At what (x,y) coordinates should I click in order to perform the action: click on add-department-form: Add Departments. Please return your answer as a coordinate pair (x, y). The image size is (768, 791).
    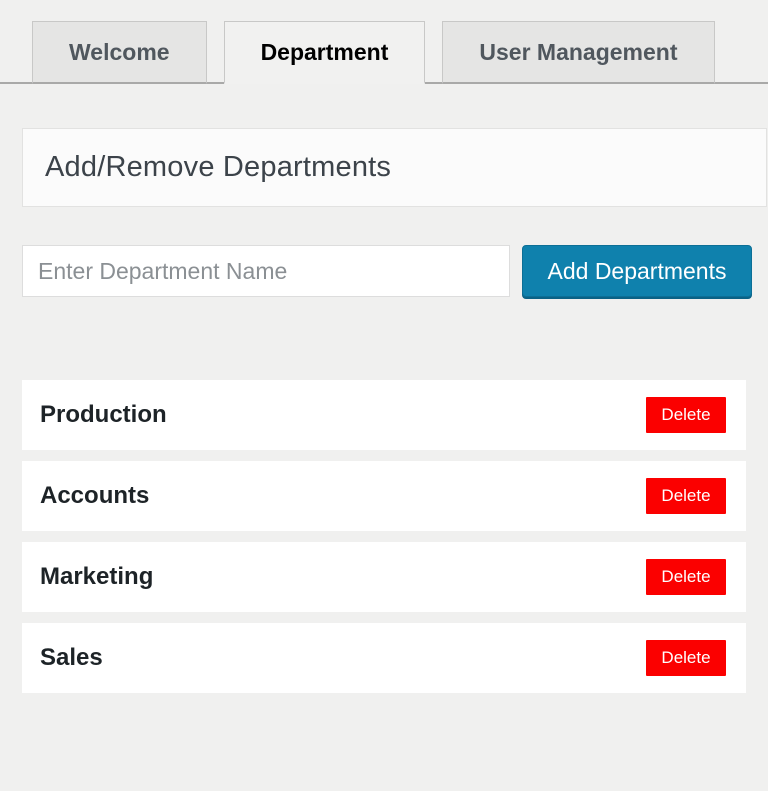
    Looking at the image, I should click on (395, 271).